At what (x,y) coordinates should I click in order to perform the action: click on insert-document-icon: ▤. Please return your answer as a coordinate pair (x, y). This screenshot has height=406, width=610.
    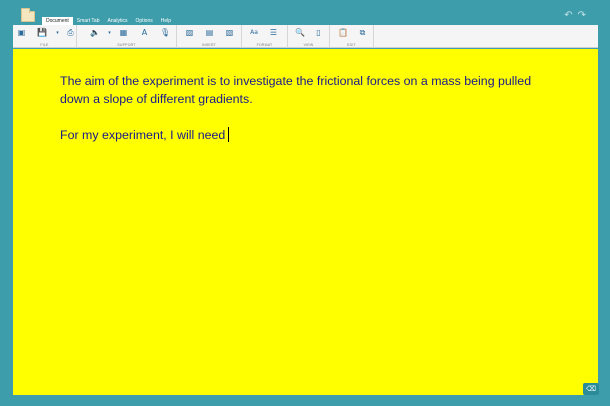
    Looking at the image, I should click on (209, 33).